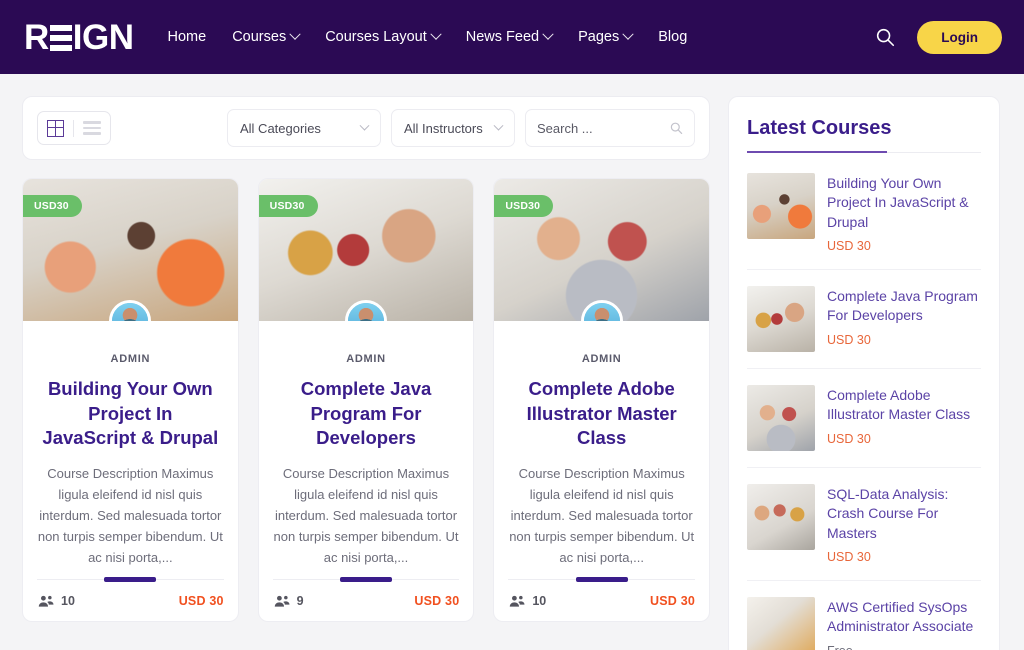 This screenshot has height=650, width=1024. I want to click on nav-label: Home, so click(187, 37).